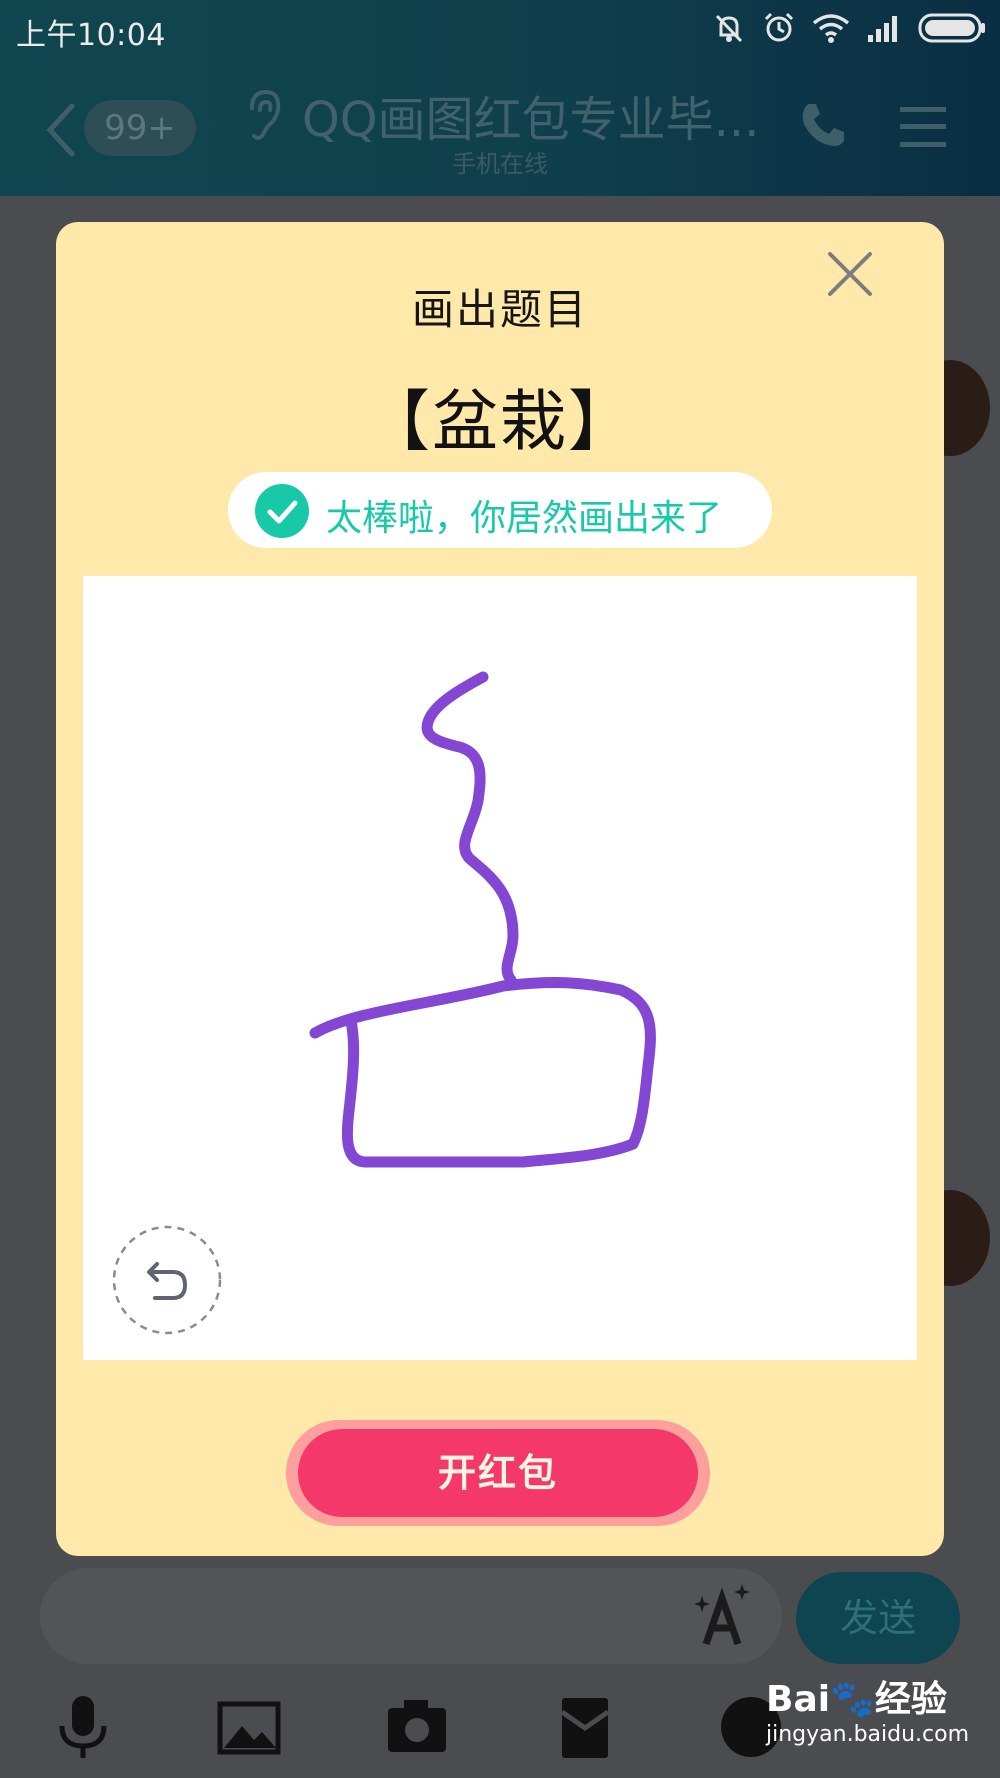 This screenshot has height=1778, width=1000. I want to click on menu-icon, so click(923, 127).